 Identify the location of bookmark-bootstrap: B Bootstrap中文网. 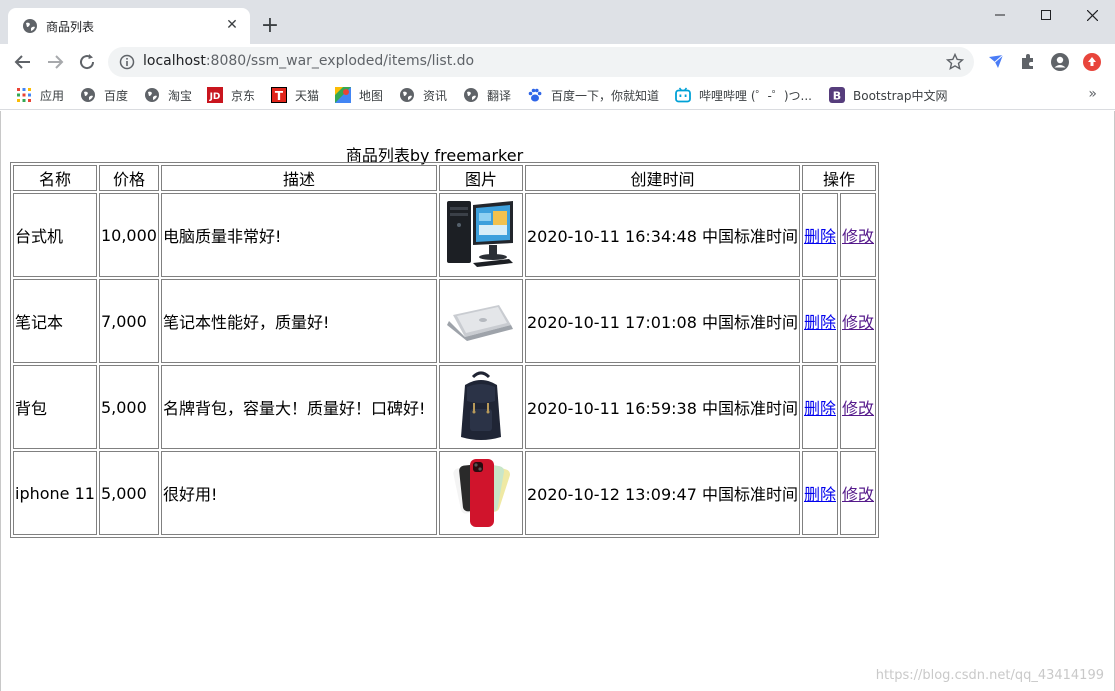
(888, 95).